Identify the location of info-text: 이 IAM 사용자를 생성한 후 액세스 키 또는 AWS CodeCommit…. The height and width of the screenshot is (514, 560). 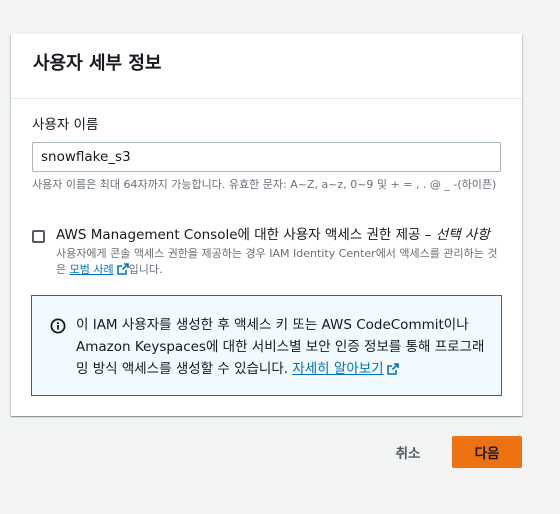
(286, 347).